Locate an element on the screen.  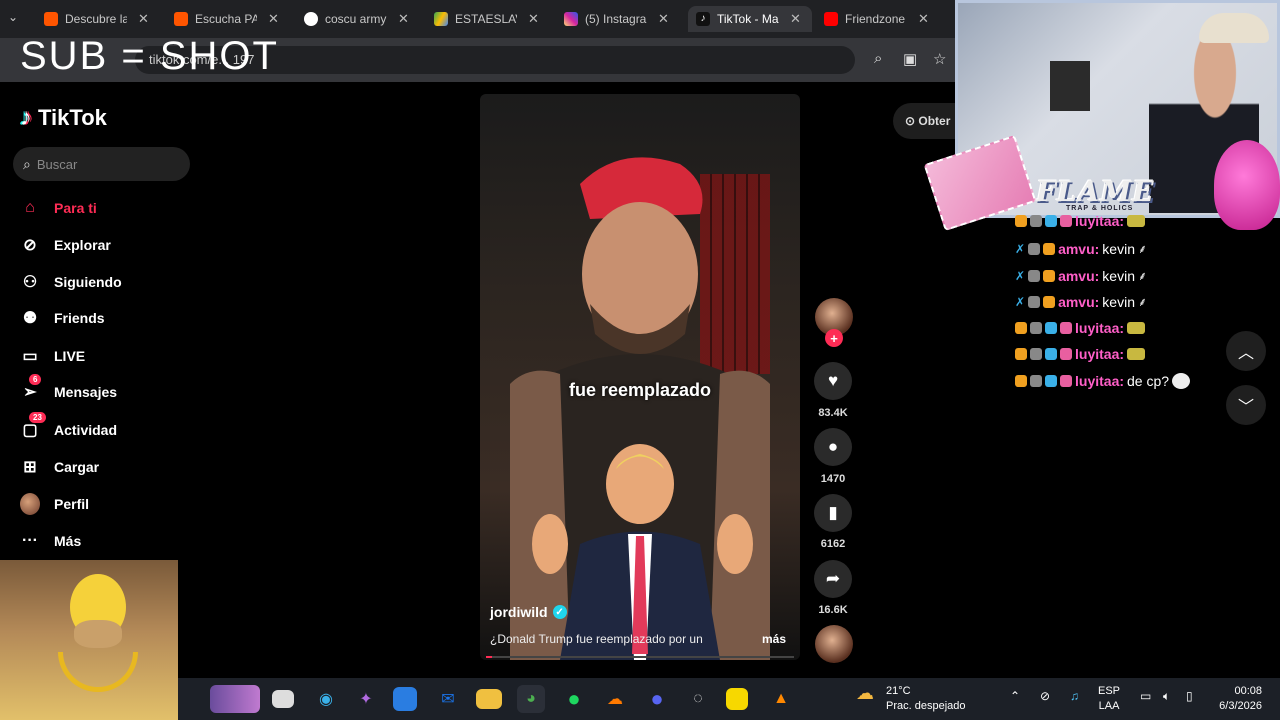
language-indicator: ESP LAA is located at coordinates (1109, 699).